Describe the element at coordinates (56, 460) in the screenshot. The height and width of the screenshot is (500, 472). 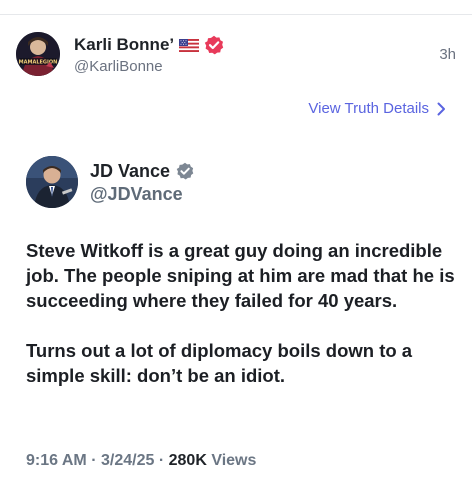
I see `post-time-of-day: 9:16 AM` at that location.